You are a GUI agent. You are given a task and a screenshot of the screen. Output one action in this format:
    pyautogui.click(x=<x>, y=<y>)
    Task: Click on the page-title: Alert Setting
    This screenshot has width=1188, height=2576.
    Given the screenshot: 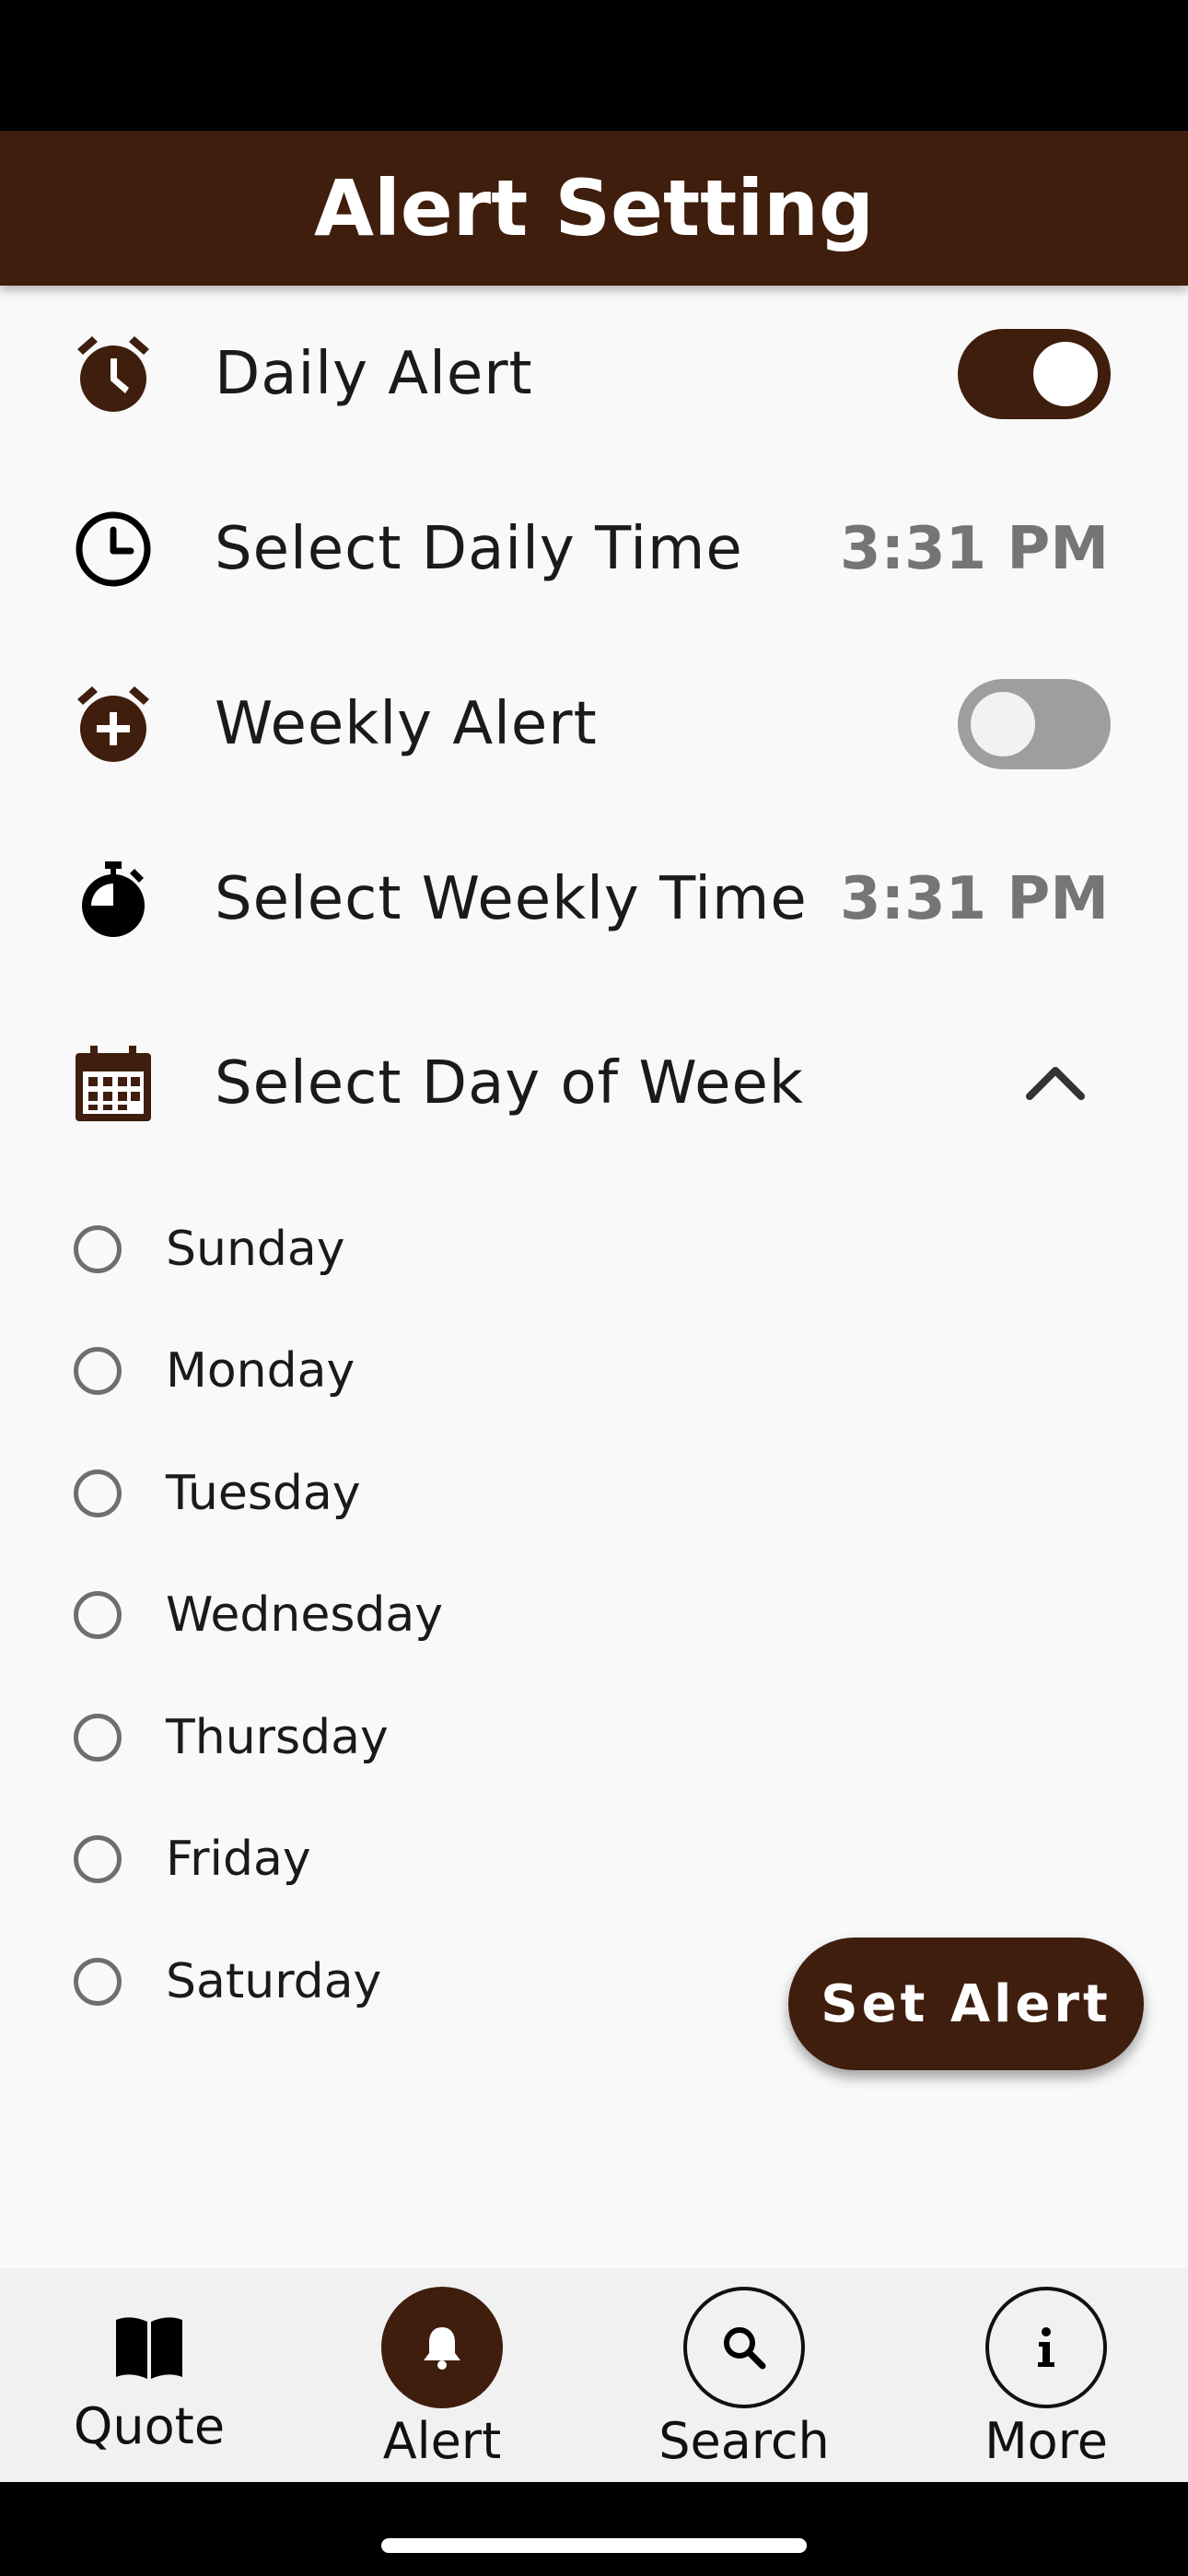 What is the action you would take?
    pyautogui.click(x=594, y=208)
    